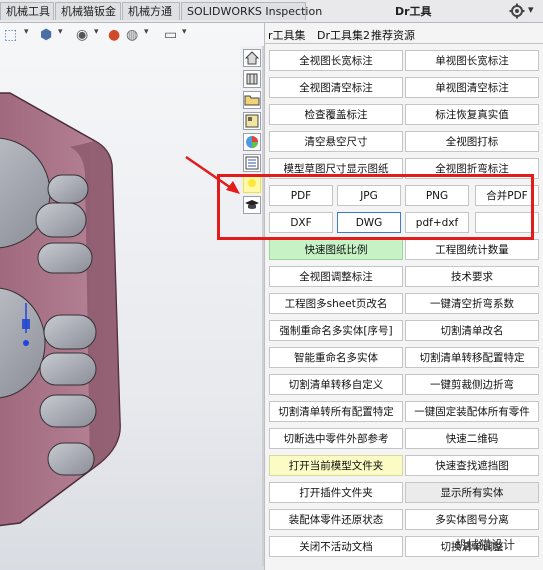 The width and height of the screenshot is (543, 570). What do you see at coordinates (252, 79) in the screenshot?
I see `design-library-icon` at bounding box center [252, 79].